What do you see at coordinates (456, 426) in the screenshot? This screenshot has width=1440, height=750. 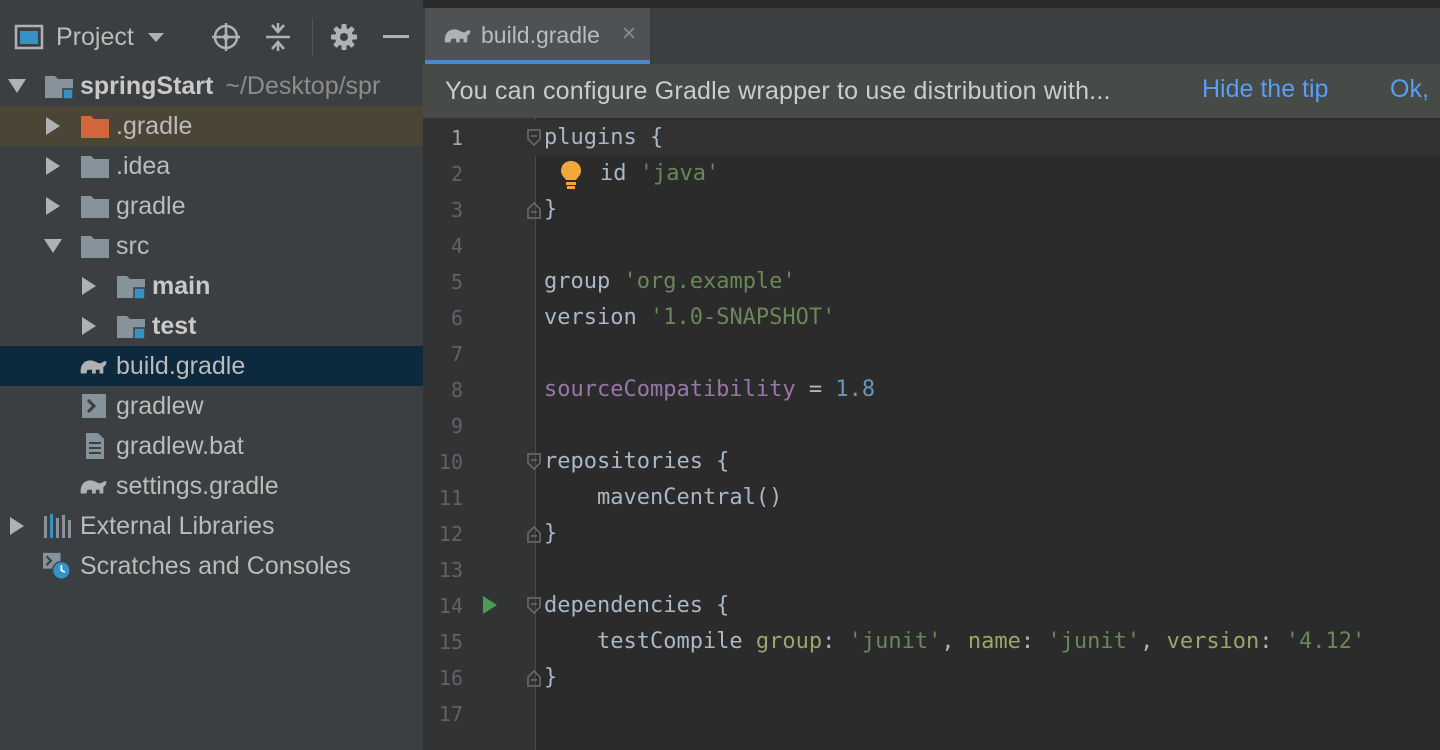 I see `line-number: 9` at bounding box center [456, 426].